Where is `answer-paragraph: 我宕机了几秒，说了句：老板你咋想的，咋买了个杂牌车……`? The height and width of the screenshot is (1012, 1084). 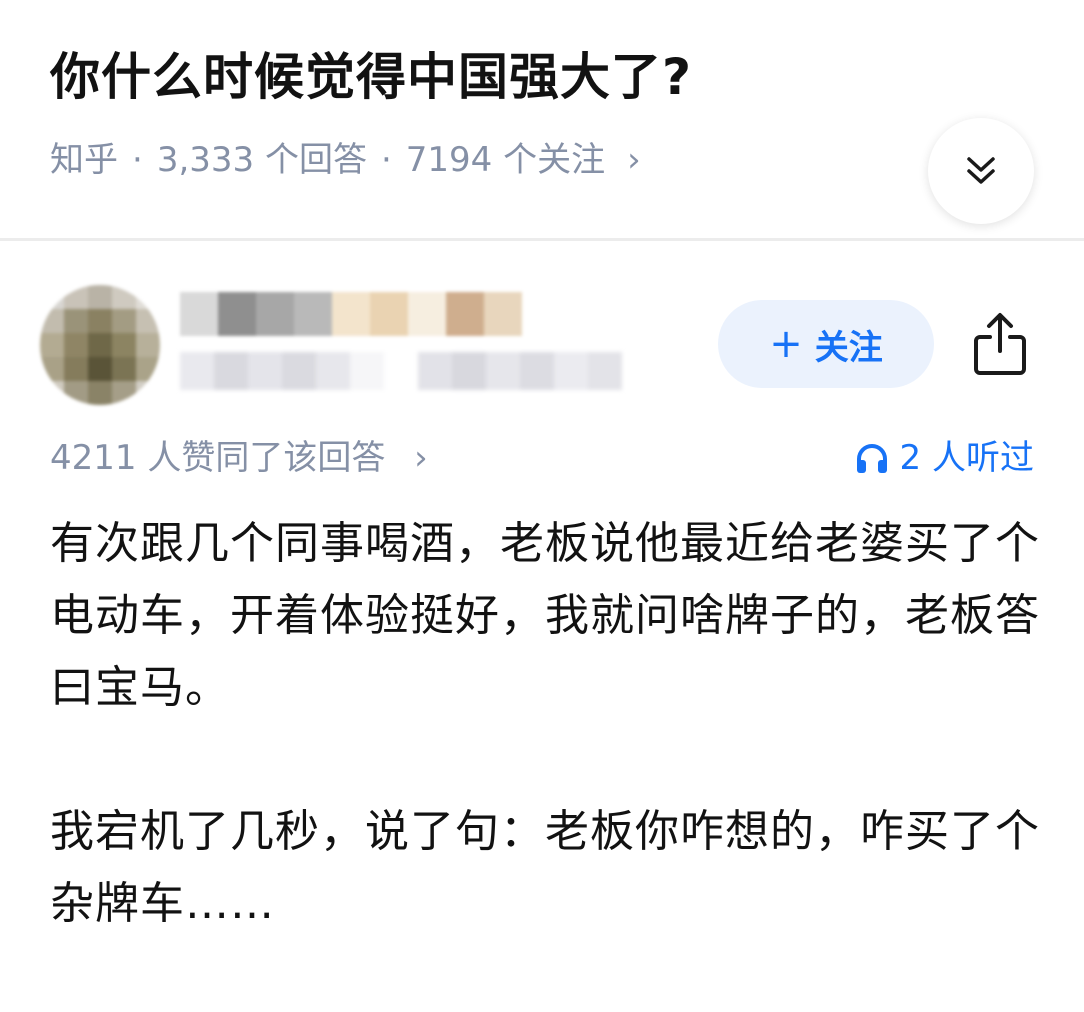 answer-paragraph: 我宕机了几秒，说了句：老板你咋想的，咋买了个杂牌车…… is located at coordinates (545, 867).